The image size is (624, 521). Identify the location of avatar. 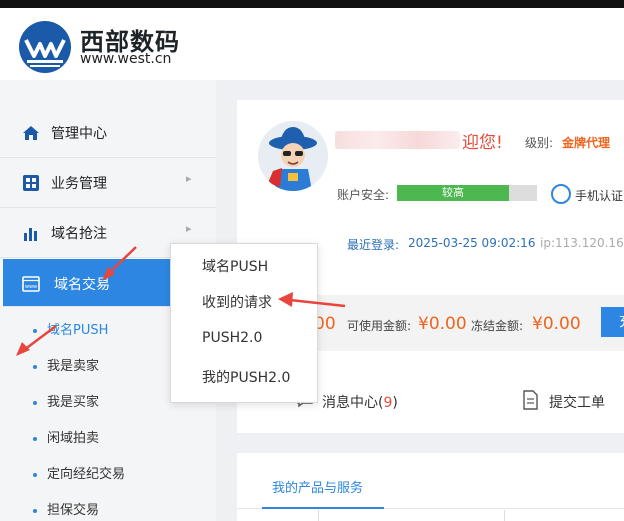
(293, 156).